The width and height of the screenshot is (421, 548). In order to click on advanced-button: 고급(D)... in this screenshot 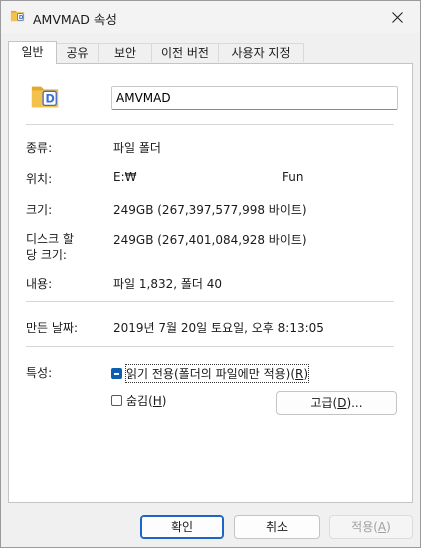, I will do `click(336, 403)`.